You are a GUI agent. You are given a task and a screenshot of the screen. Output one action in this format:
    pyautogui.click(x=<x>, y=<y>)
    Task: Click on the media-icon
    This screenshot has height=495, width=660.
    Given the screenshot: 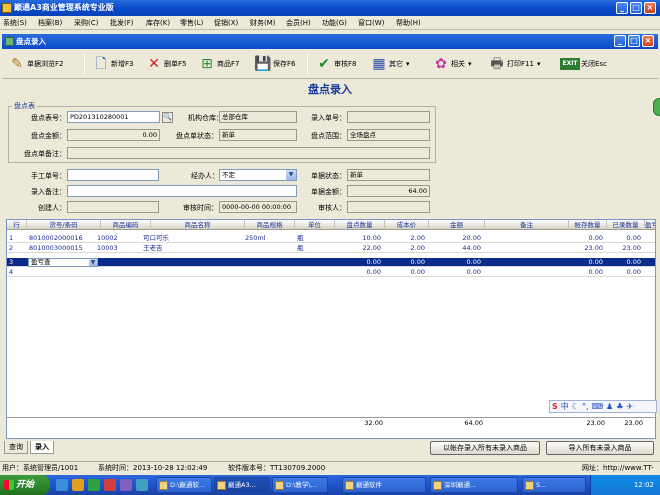 What is the action you would take?
    pyautogui.click(x=110, y=485)
    